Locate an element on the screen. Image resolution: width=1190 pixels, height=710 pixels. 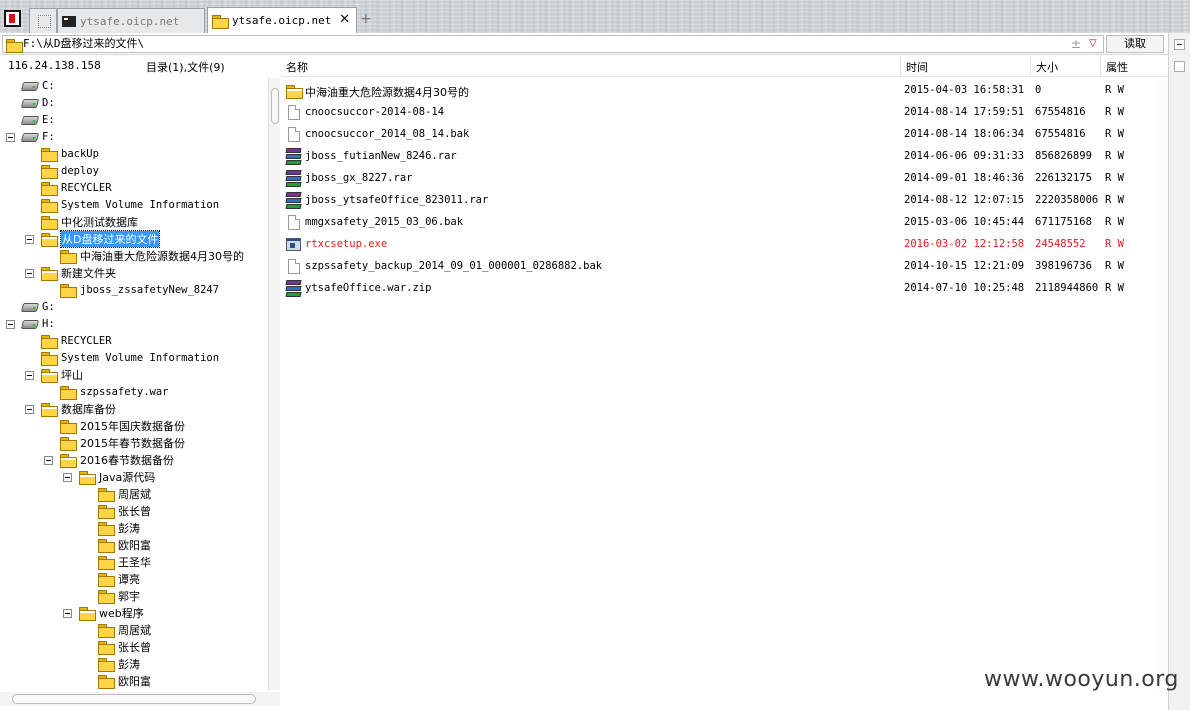
dir-file-count: 目录(1),文件(9) is located at coordinates (185, 67).